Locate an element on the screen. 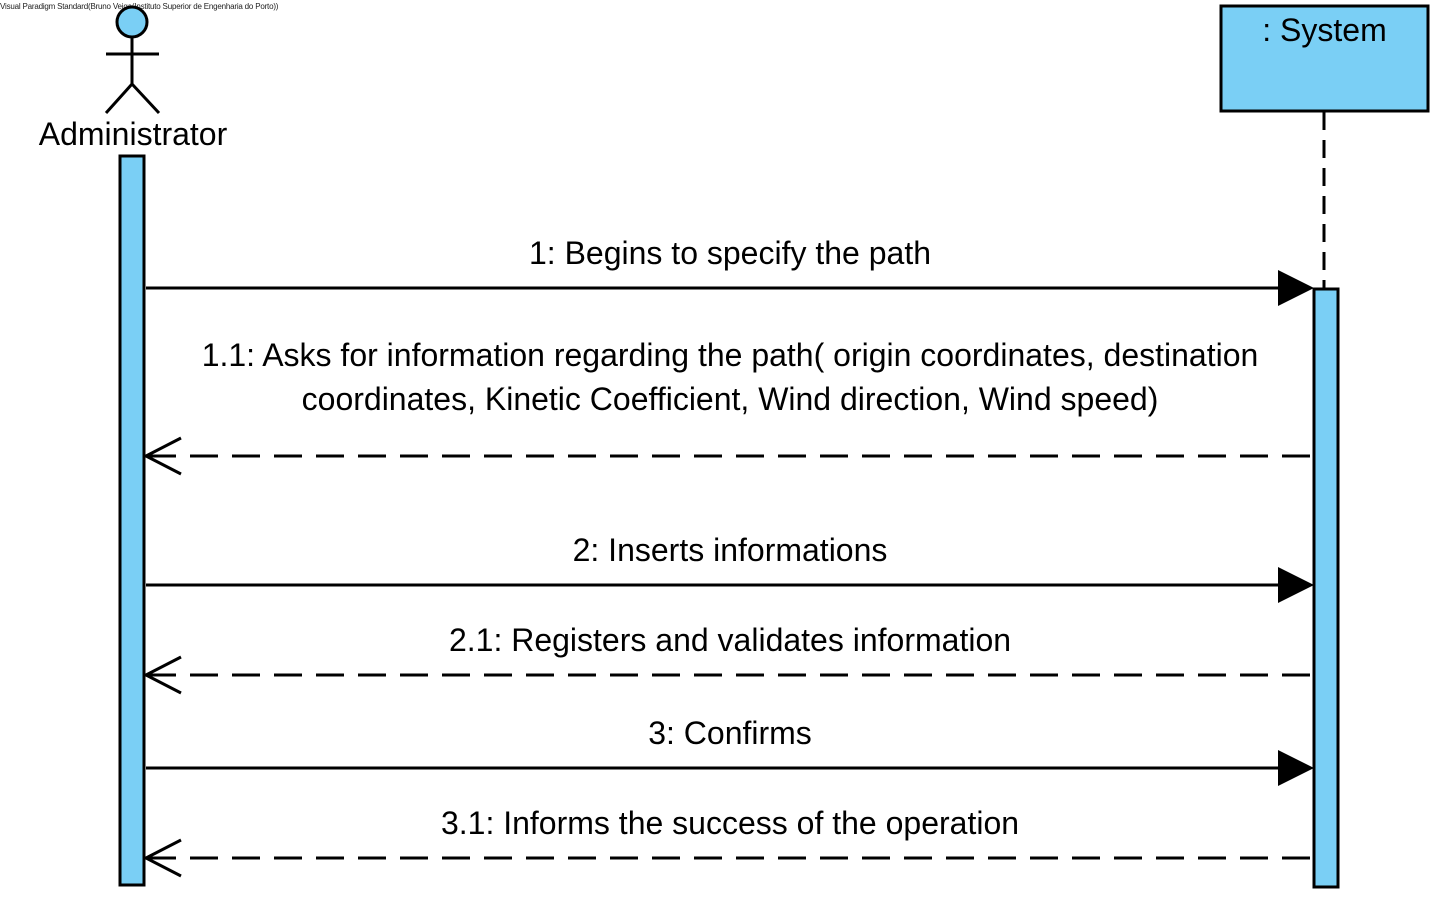 This screenshot has width=1443, height=900. message-1-arrow is located at coordinates (730, 288).